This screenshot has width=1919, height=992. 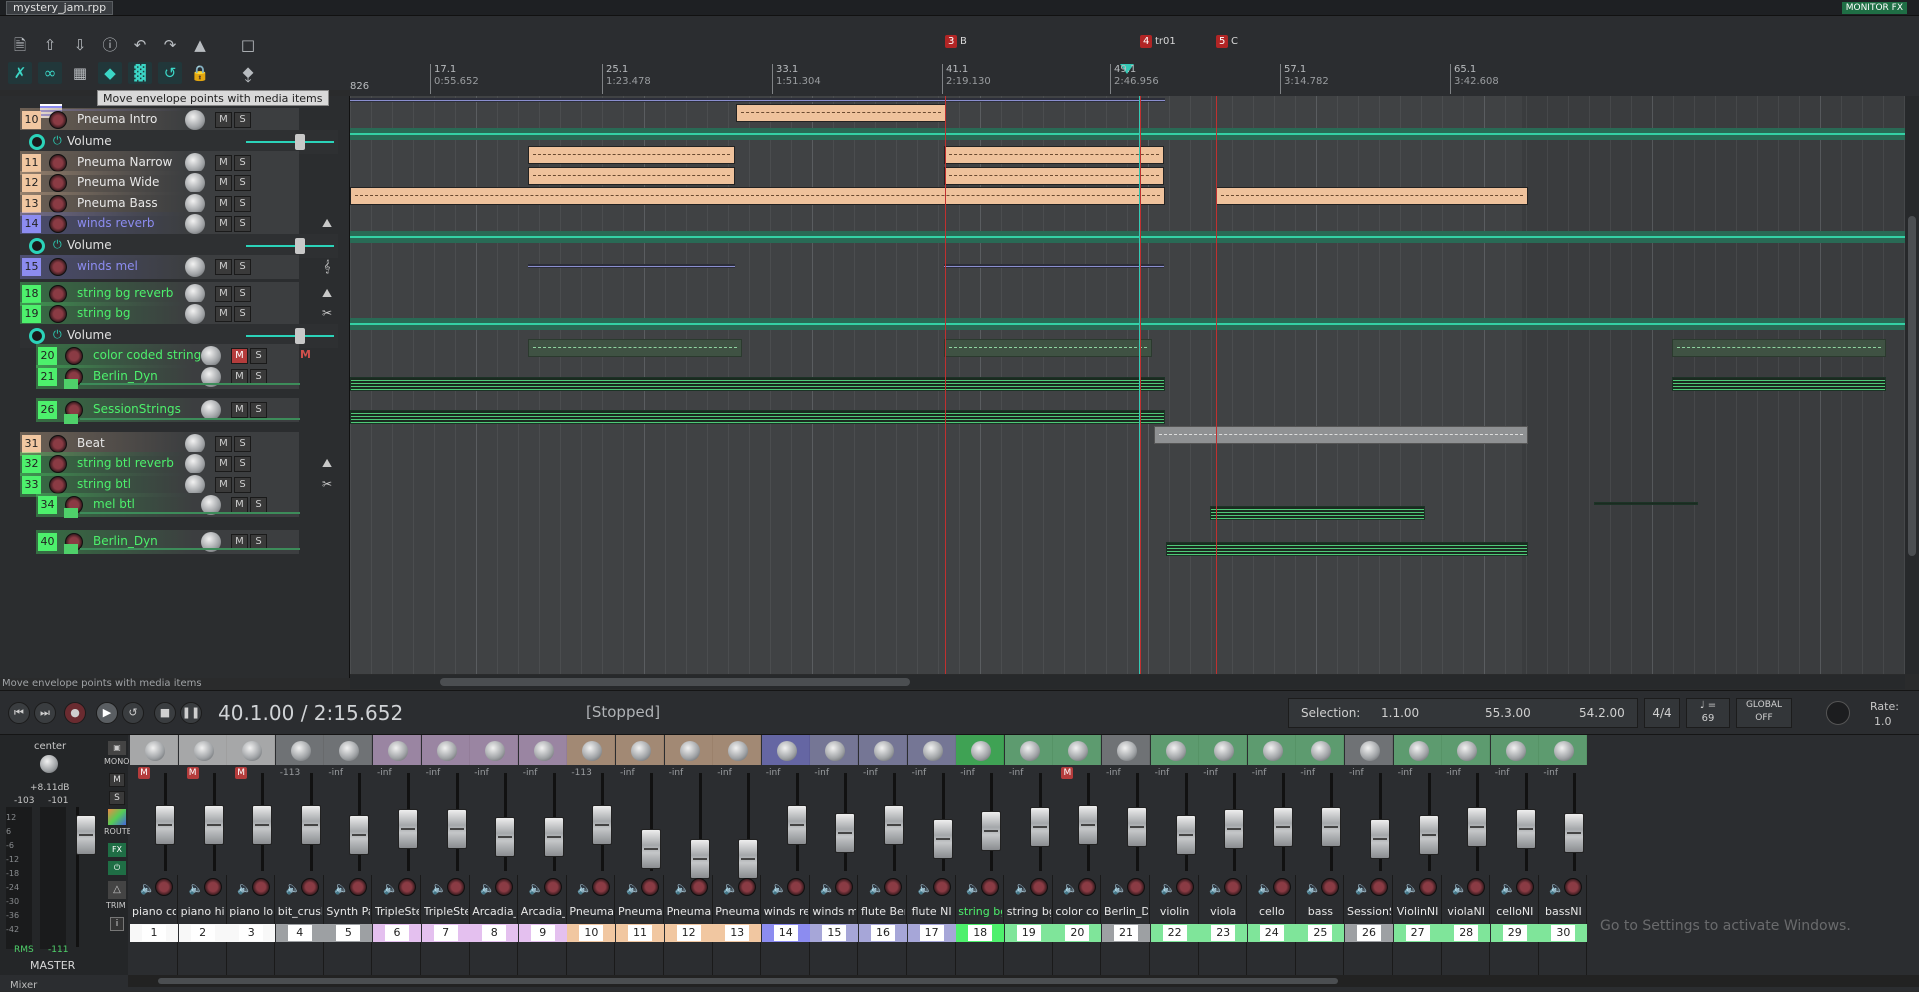 I want to click on track-name: Pneuma Intro, so click(x=132, y=120).